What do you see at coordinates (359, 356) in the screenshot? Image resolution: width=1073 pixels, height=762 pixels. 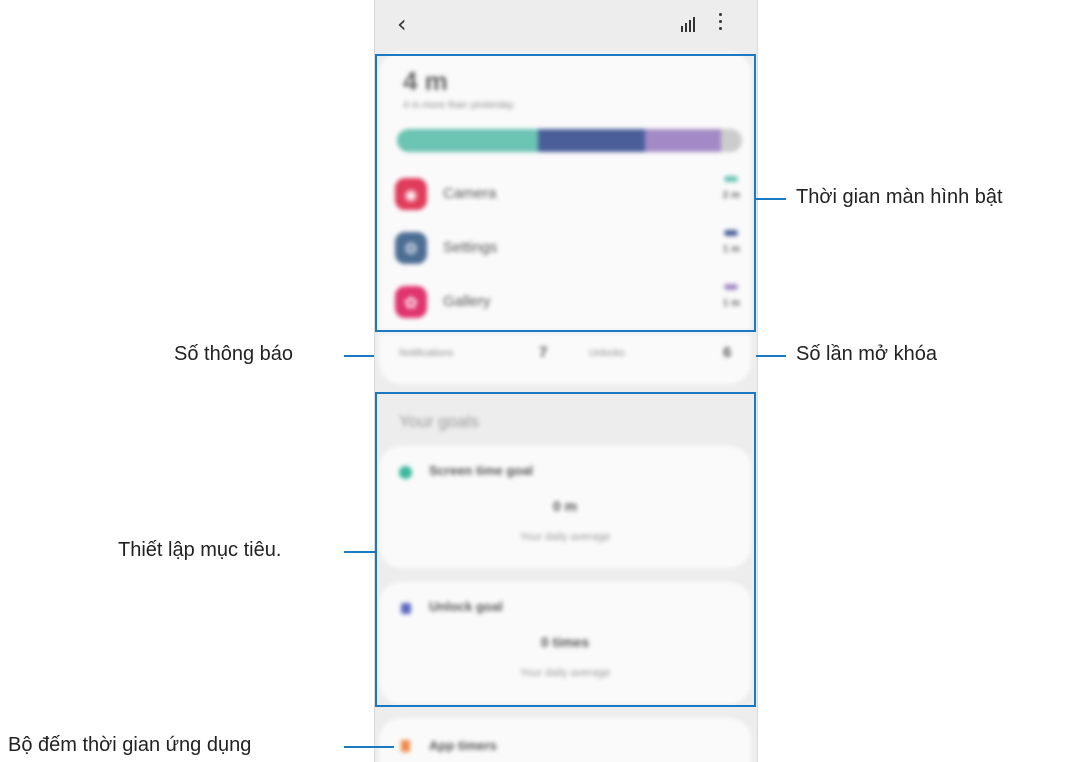 I see `callout-line-notifications` at bounding box center [359, 356].